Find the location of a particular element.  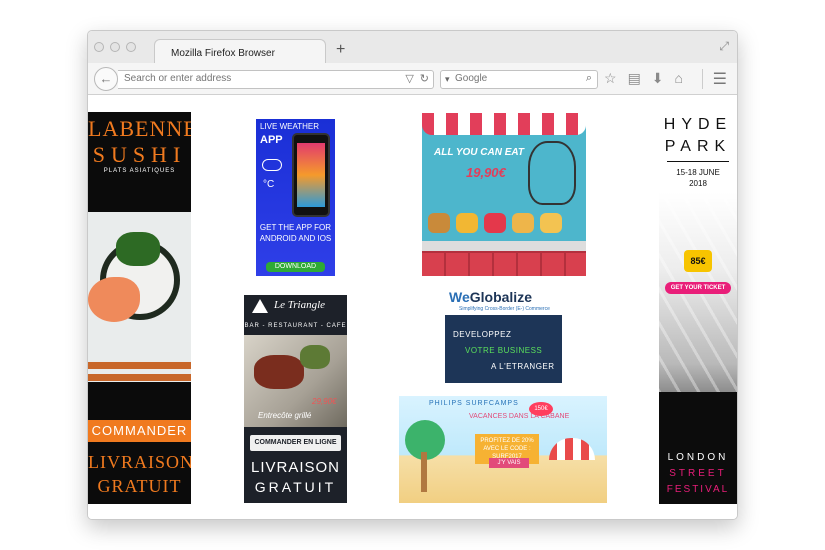

search-engine-icon: ▾ is located at coordinates (447, 79).